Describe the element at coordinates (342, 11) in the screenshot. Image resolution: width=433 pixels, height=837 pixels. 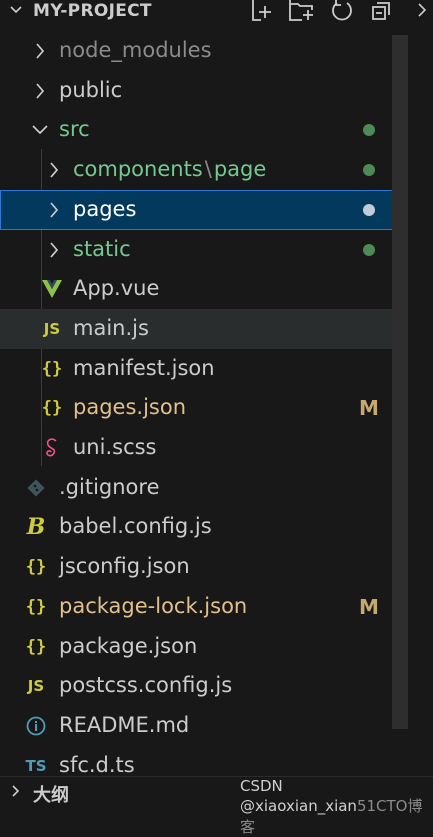
I see `refresh-icon` at that location.